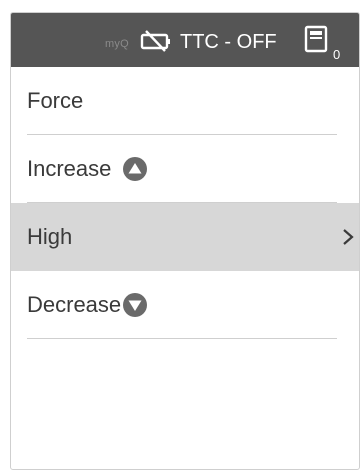  I want to click on ttc-status-text: TTC - OFF, so click(228, 42).